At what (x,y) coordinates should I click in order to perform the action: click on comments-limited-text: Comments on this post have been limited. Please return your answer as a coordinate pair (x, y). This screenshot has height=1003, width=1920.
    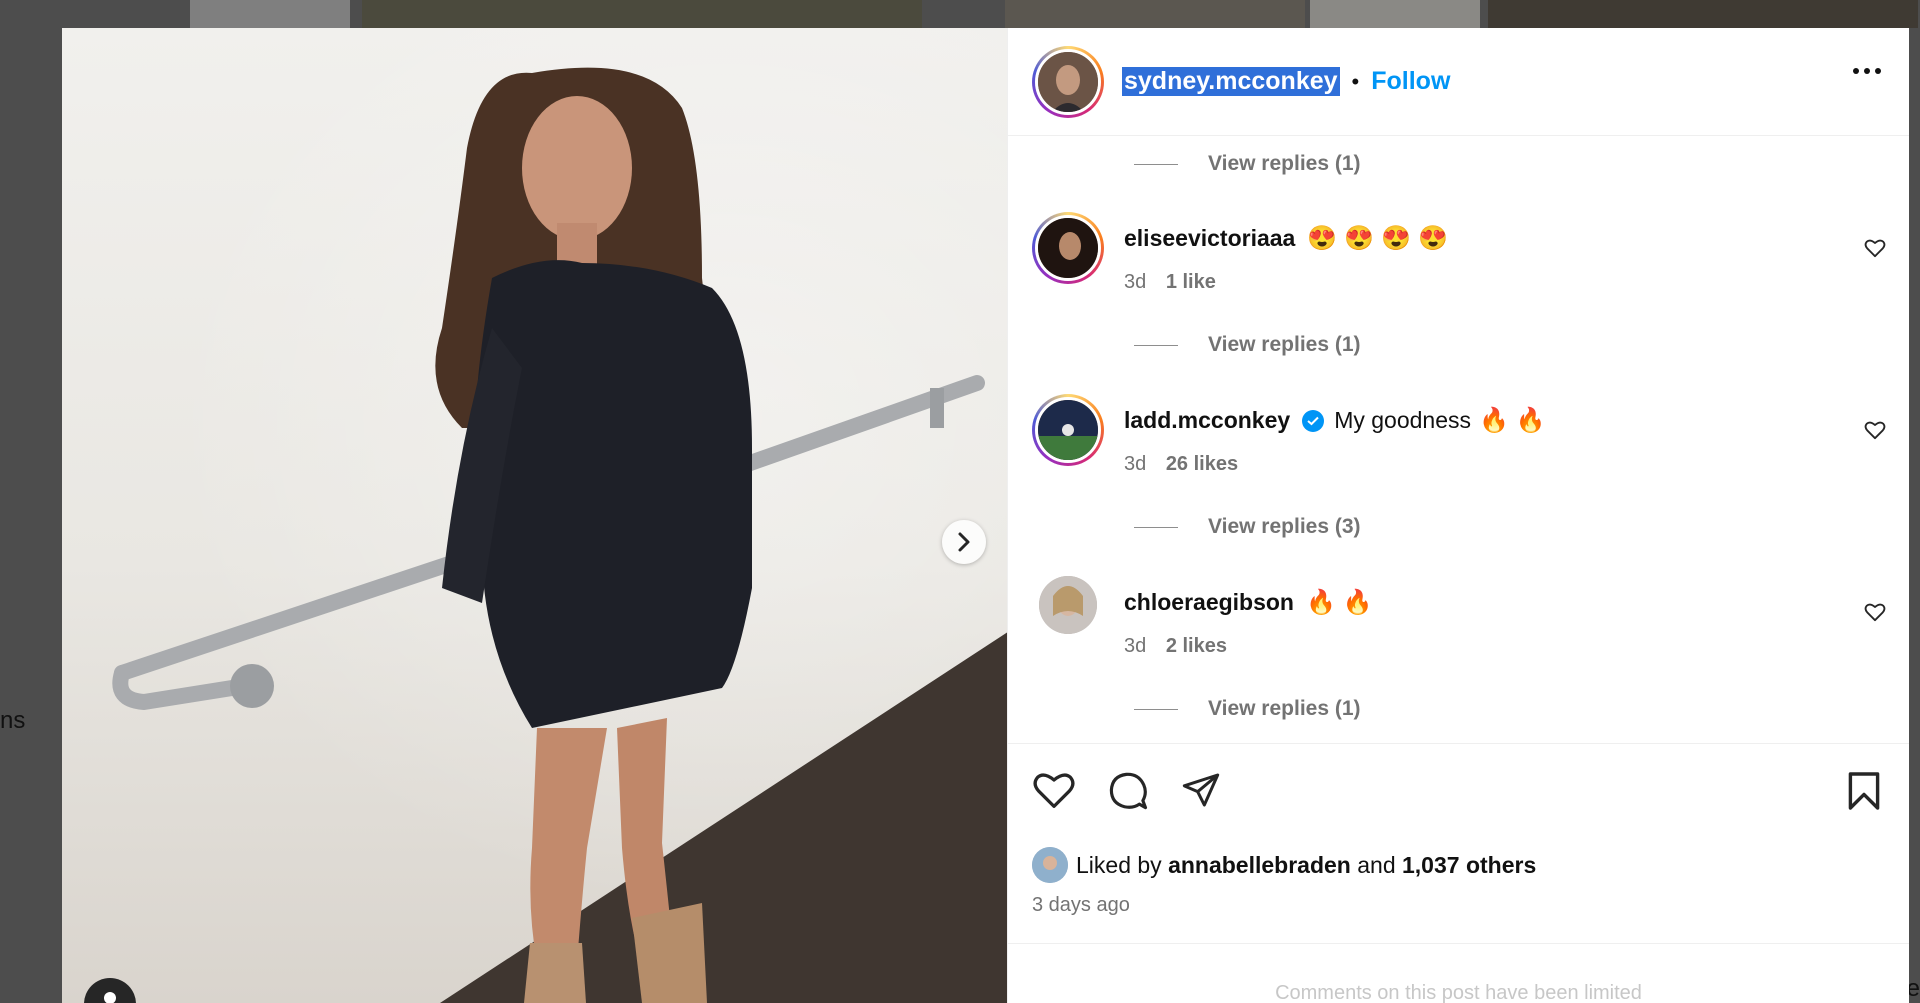
    Looking at the image, I should click on (1458, 992).